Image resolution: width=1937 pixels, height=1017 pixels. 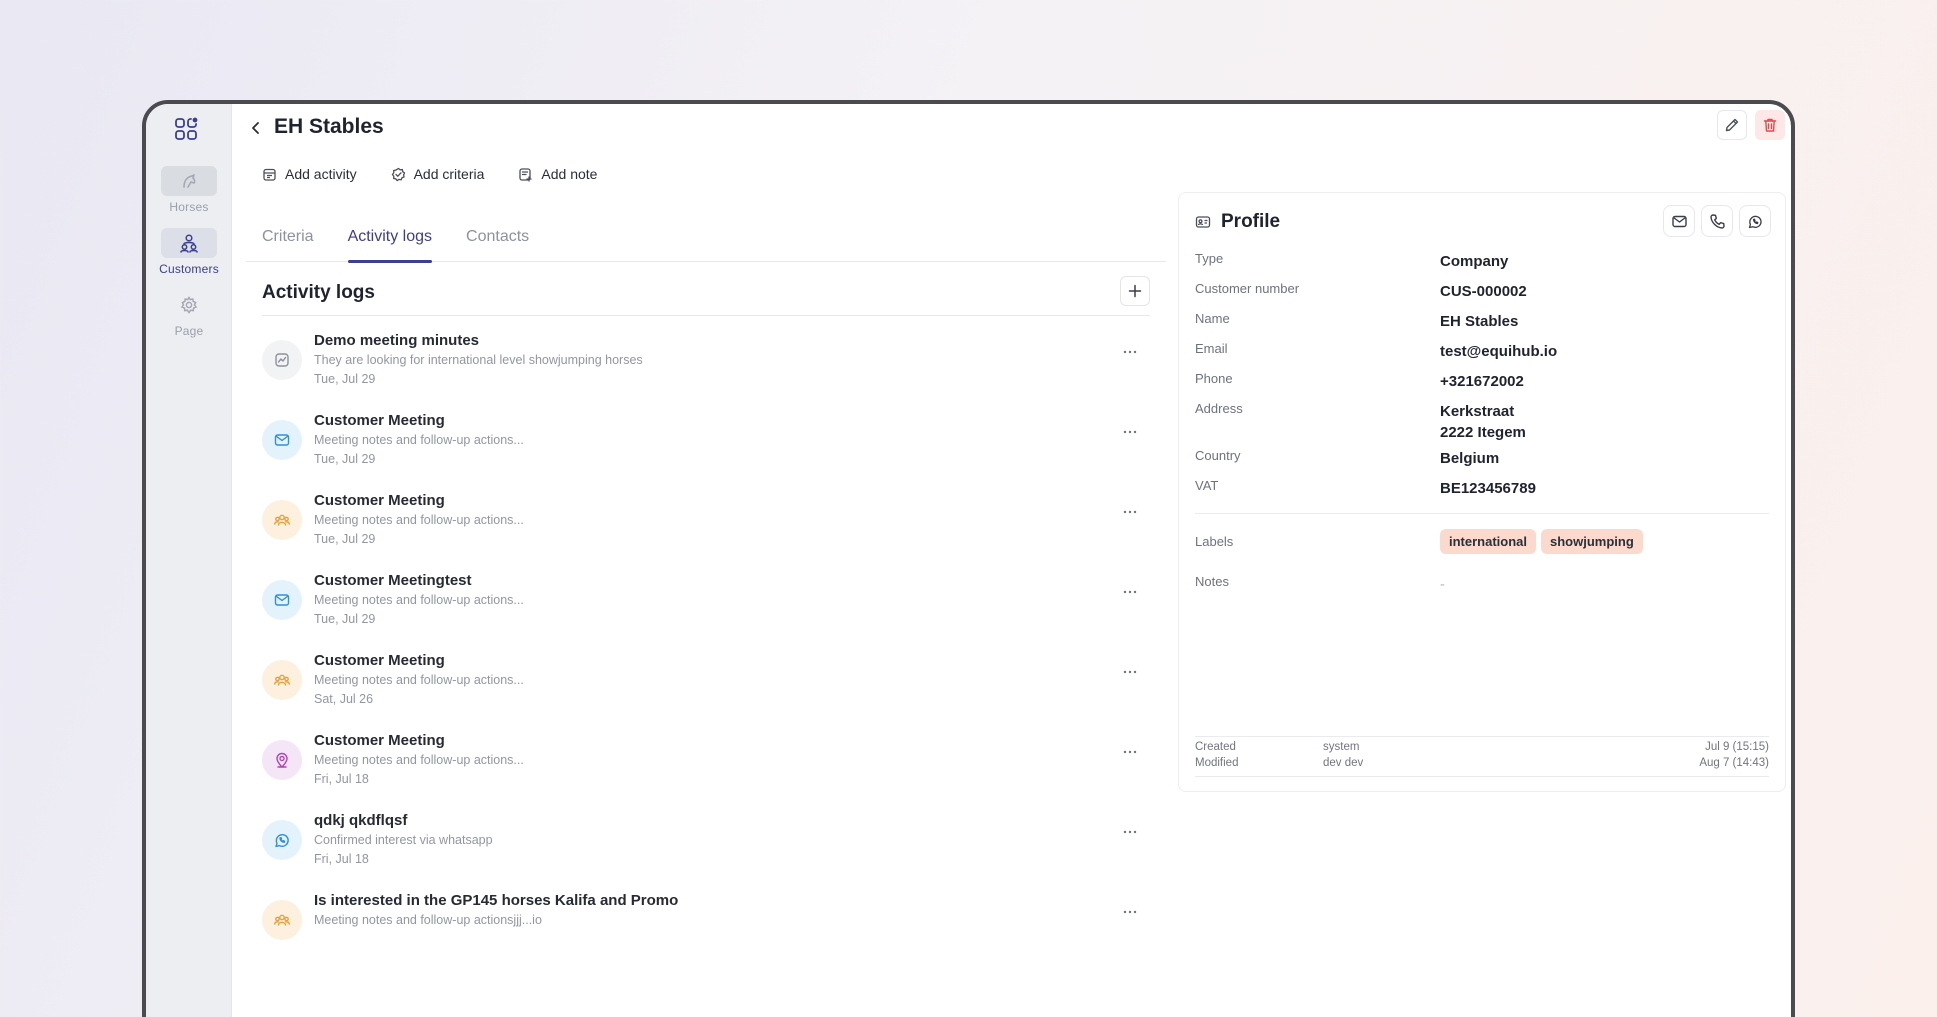 I want to click on delete-button, so click(x=1770, y=125).